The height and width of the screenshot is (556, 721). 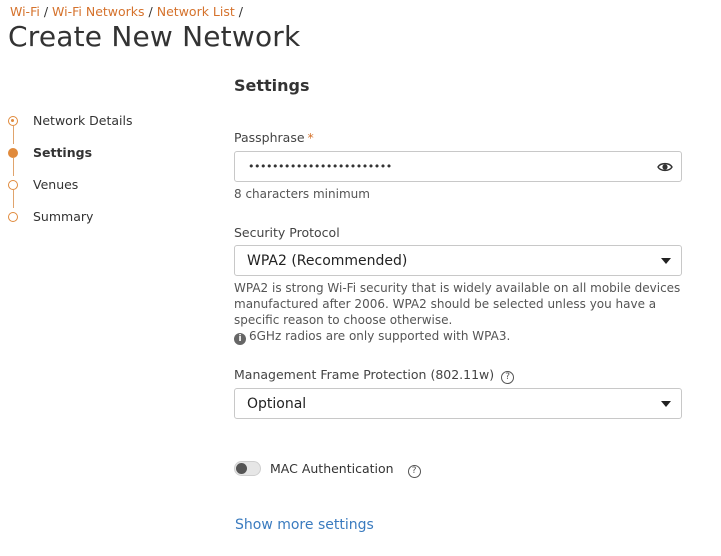 What do you see at coordinates (332, 468) in the screenshot?
I see `mac-authentication-label-text: MAC Authentication` at bounding box center [332, 468].